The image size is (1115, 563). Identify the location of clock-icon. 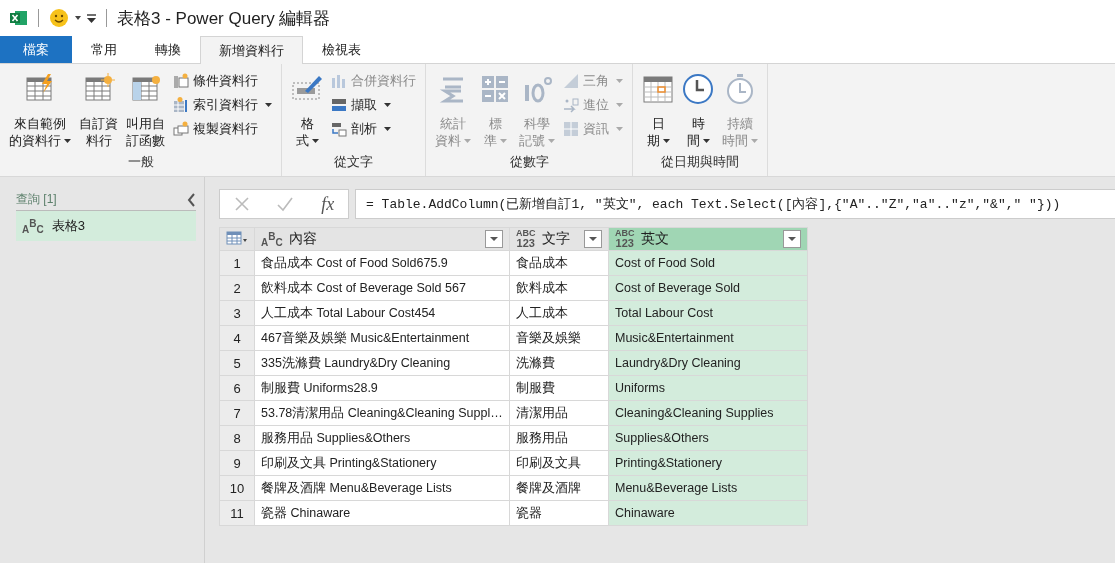
(698, 89).